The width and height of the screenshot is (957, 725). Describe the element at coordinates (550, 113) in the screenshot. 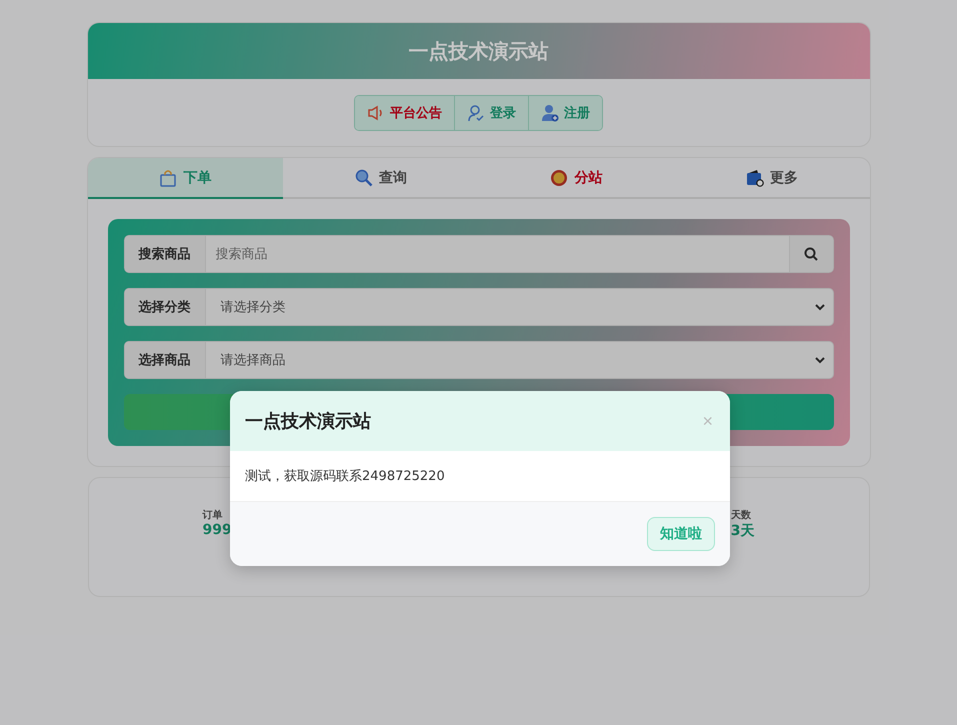

I see `user-add-icon` at that location.